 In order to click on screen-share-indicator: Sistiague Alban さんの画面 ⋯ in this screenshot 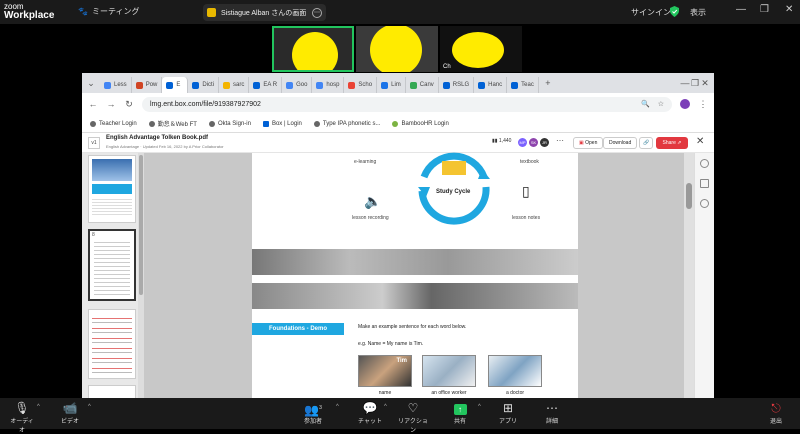, I will do `click(264, 12)`.